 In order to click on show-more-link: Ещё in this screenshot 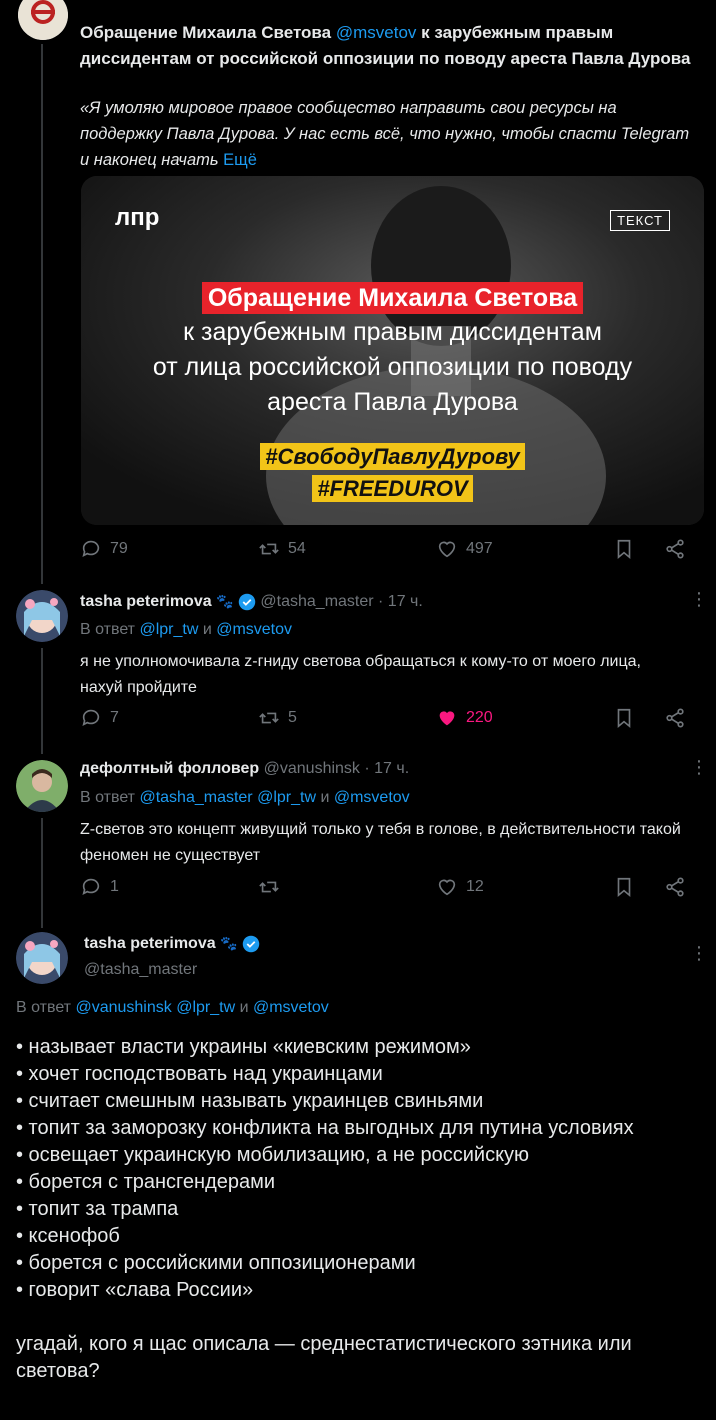, I will do `click(240, 160)`.